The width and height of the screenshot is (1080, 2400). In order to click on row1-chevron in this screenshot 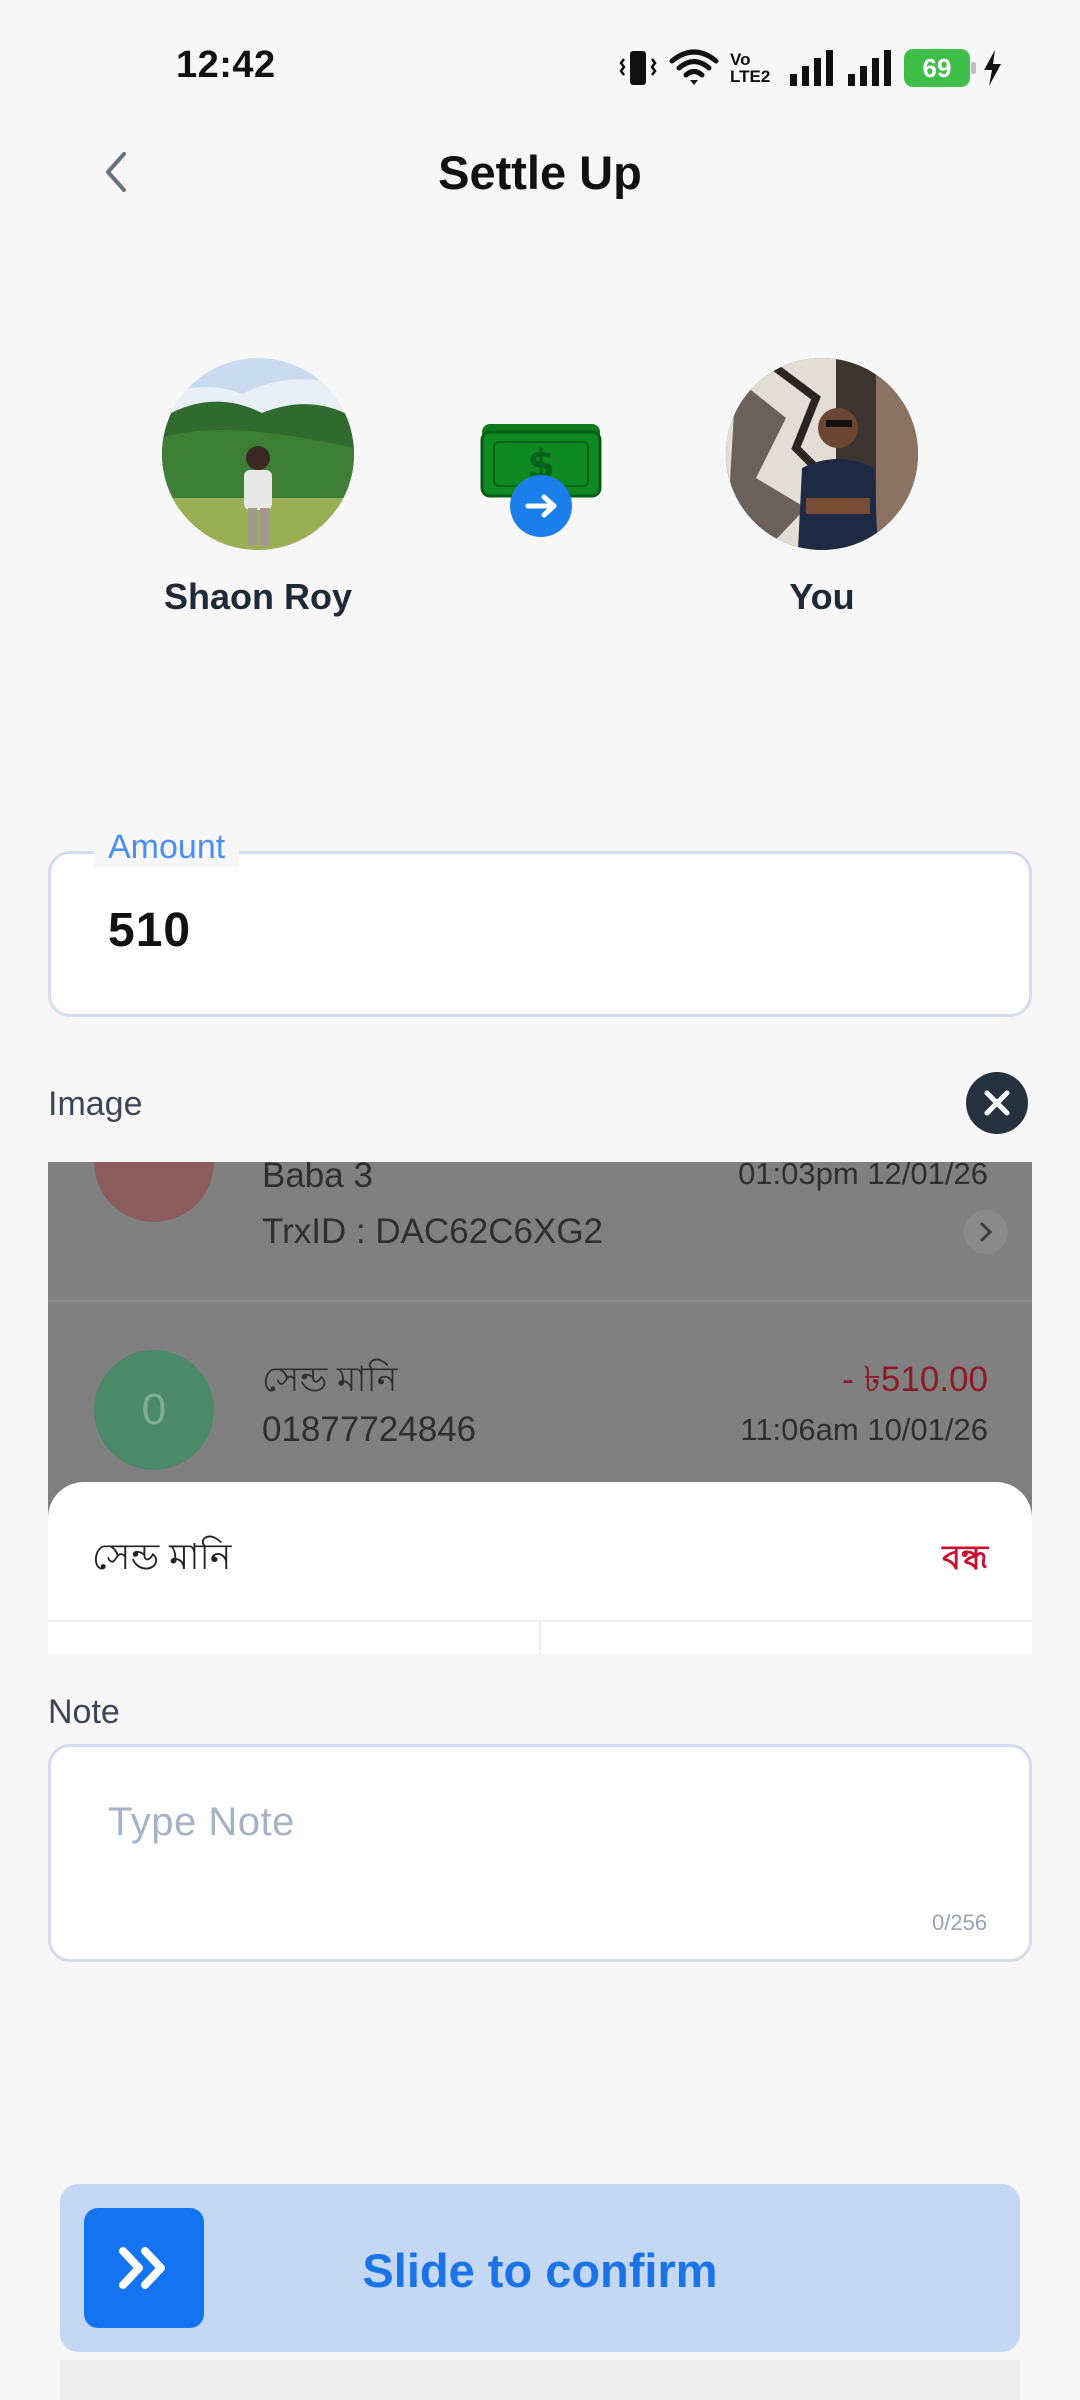, I will do `click(986, 1232)`.